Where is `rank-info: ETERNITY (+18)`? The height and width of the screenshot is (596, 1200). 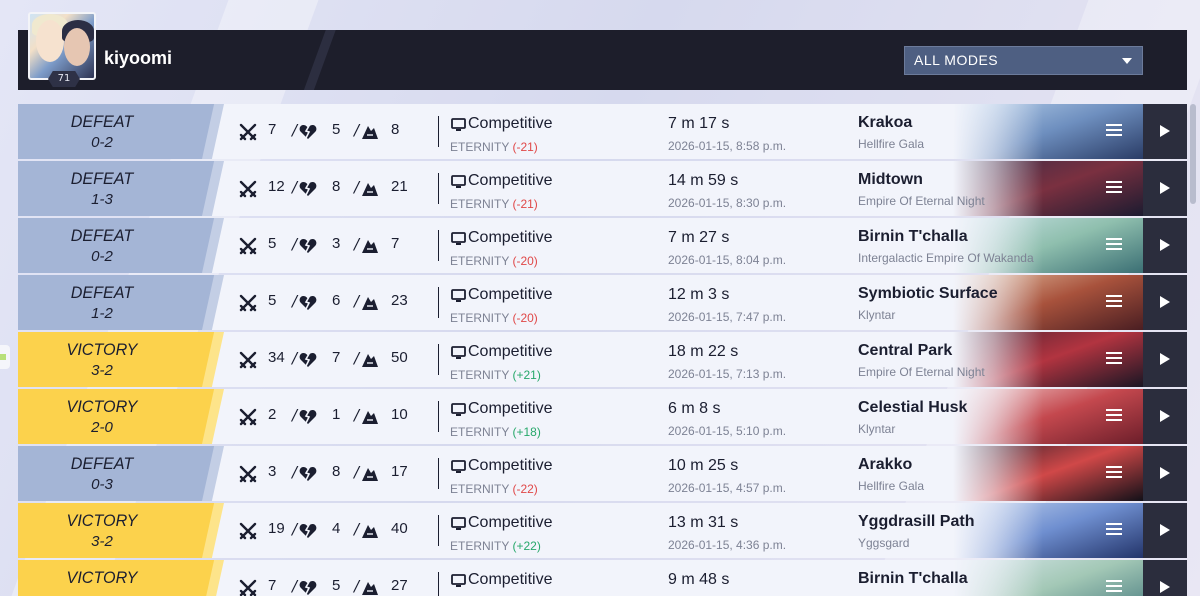 rank-info: ETERNITY (+18) is located at coordinates (495, 432).